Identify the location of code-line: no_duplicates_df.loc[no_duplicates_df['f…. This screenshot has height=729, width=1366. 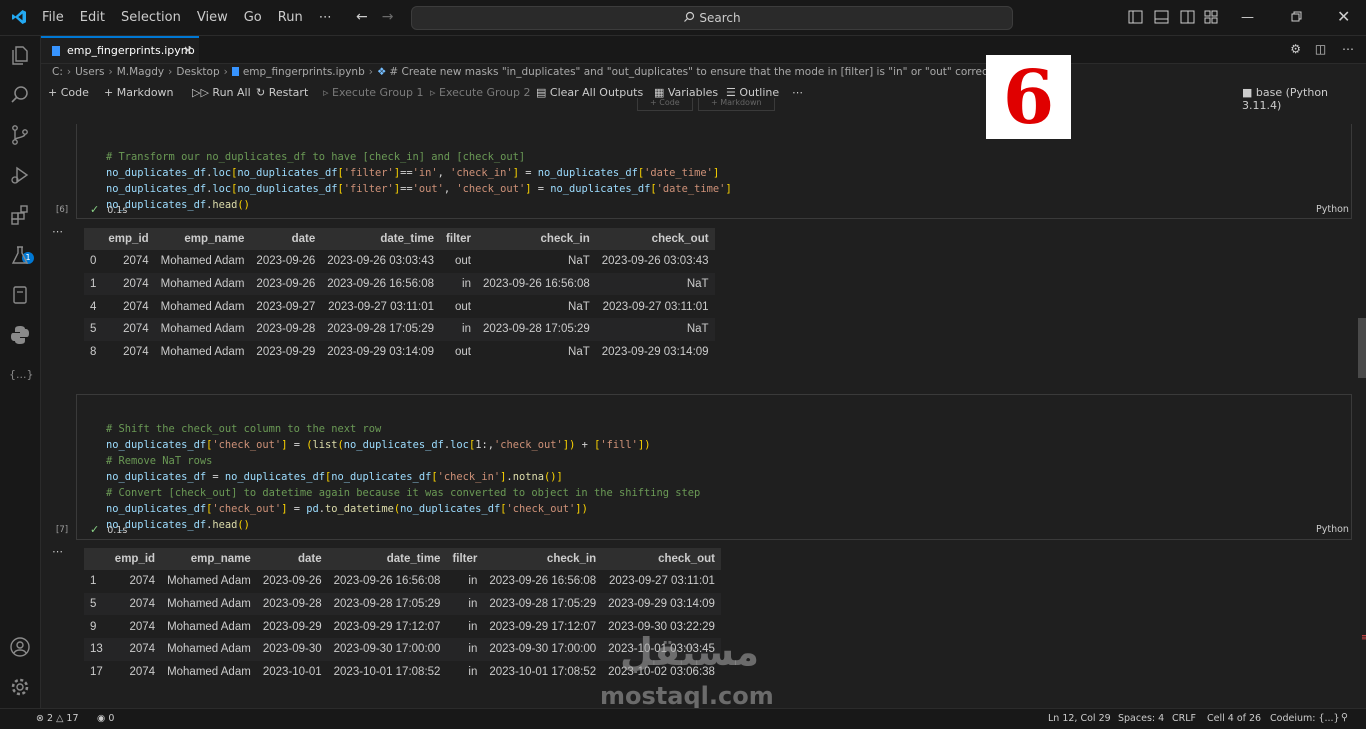
(413, 173).